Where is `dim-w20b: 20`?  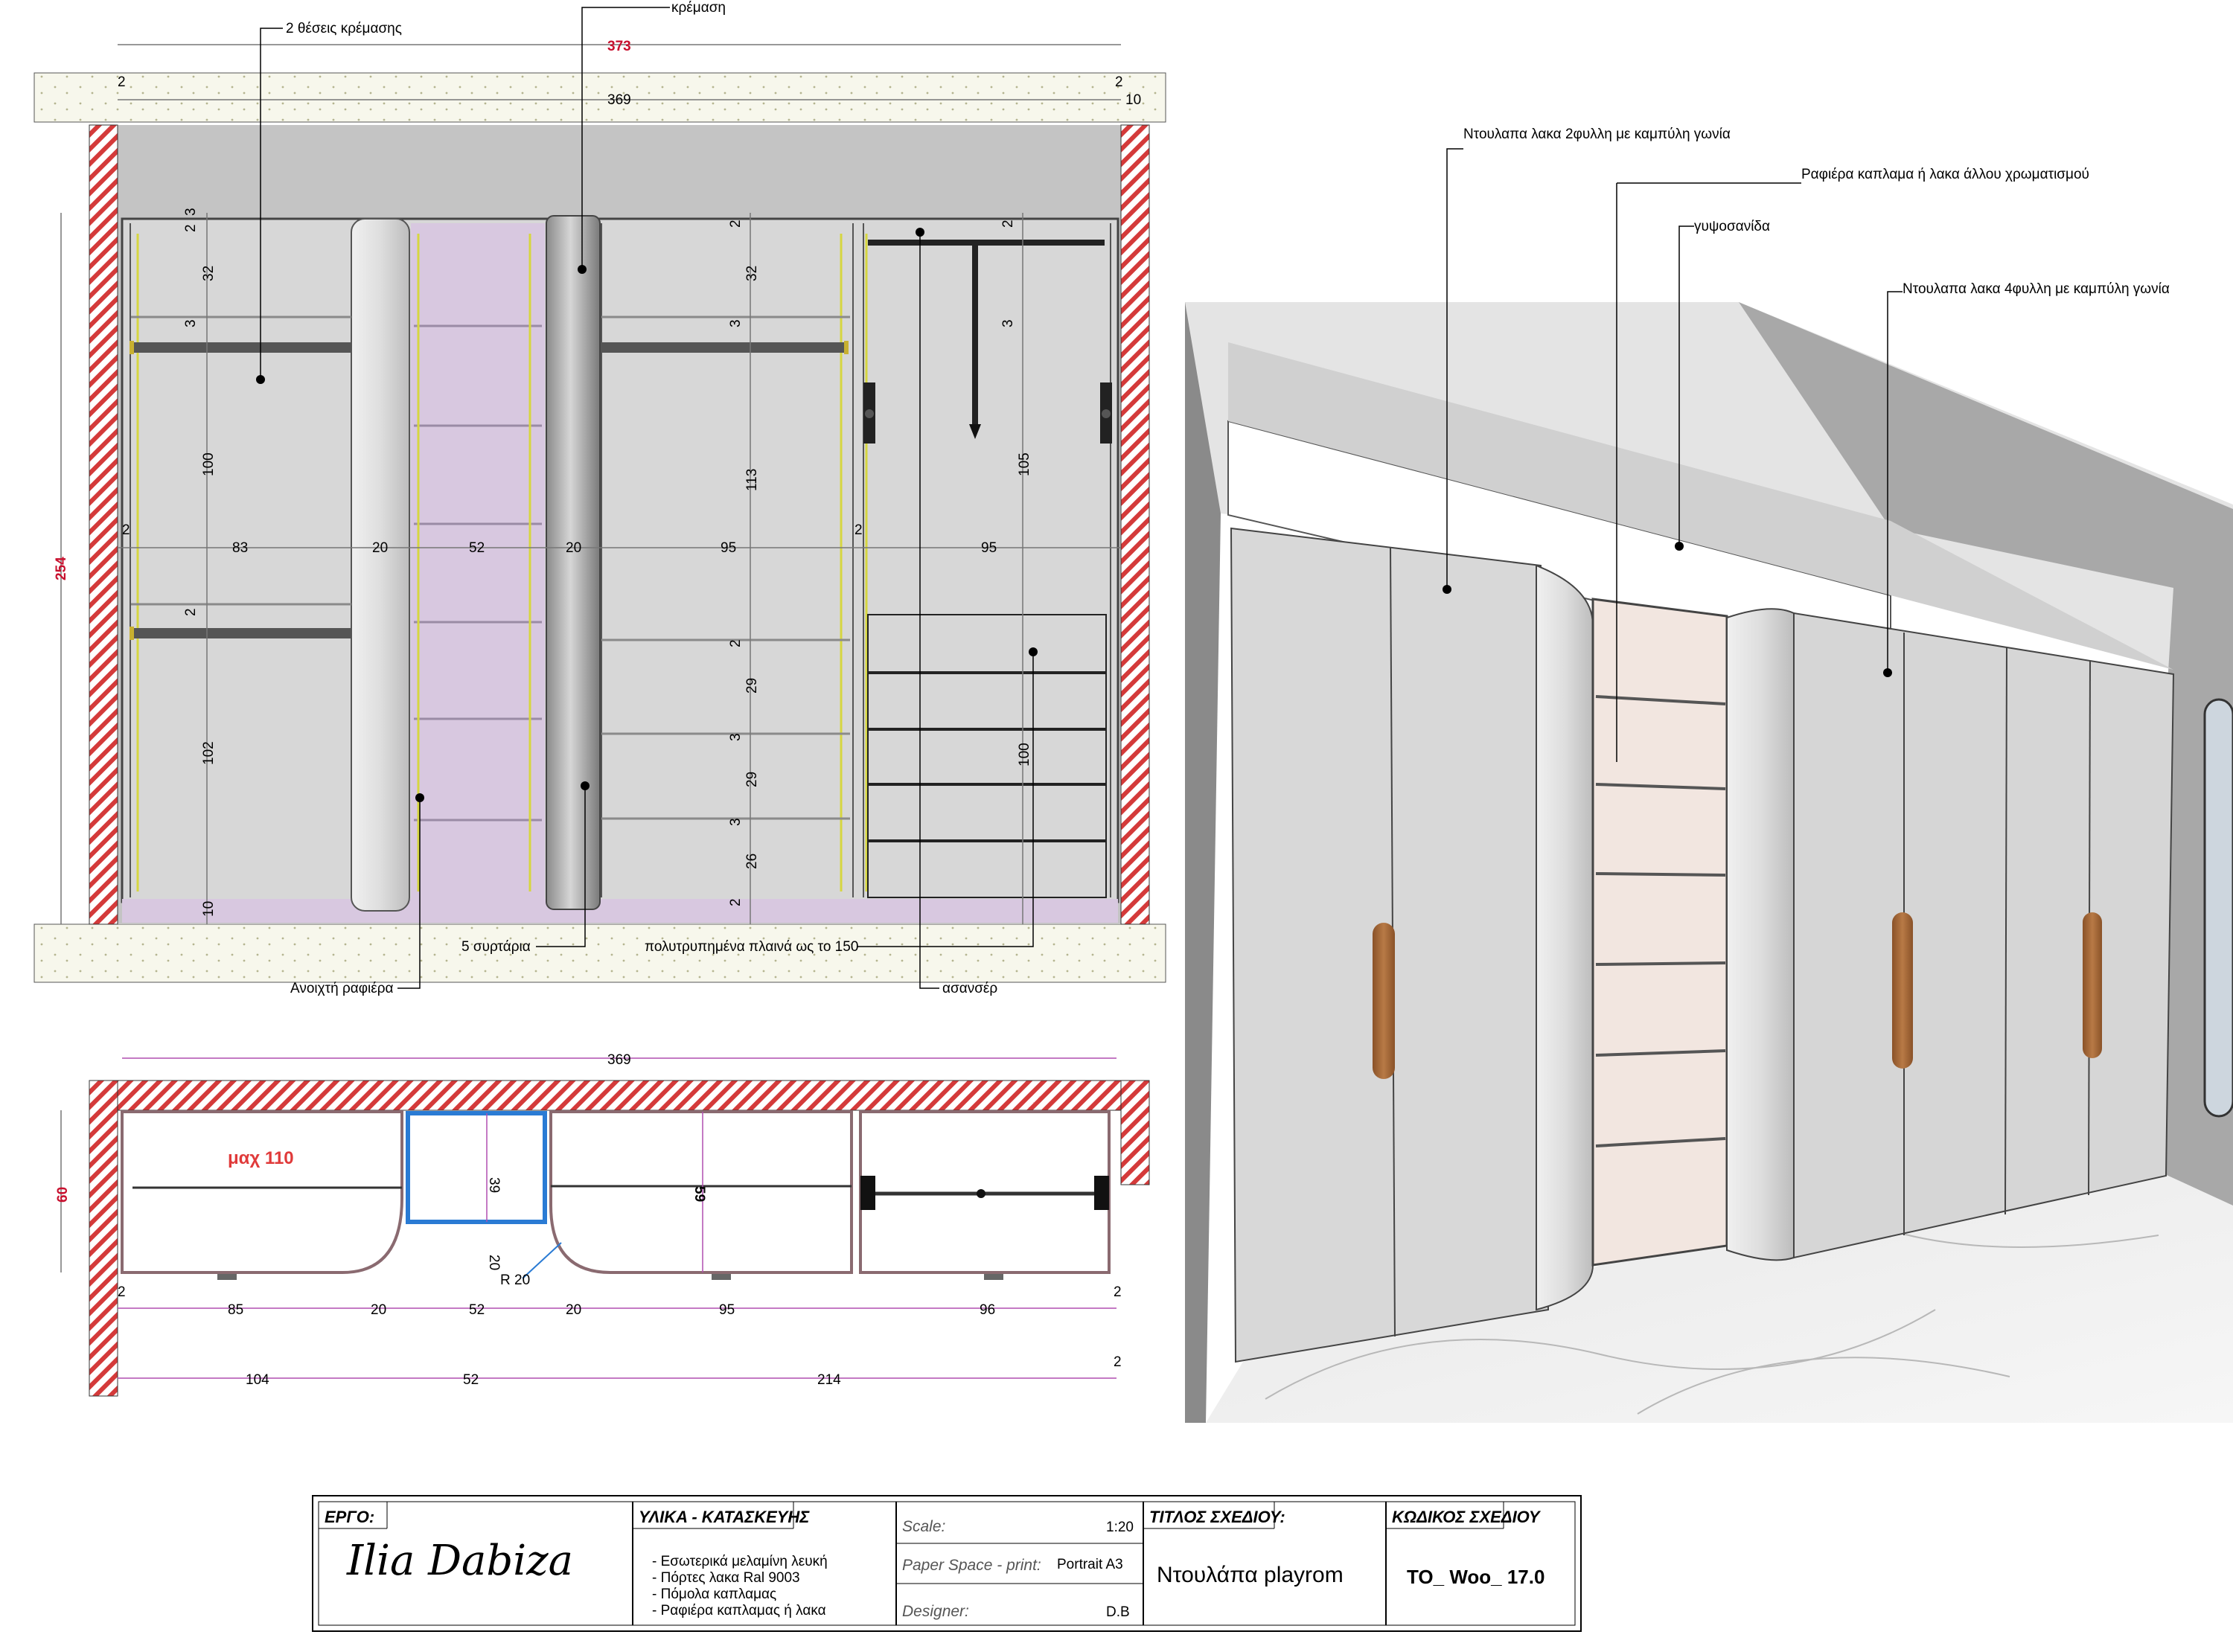 dim-w20b: 20 is located at coordinates (573, 548).